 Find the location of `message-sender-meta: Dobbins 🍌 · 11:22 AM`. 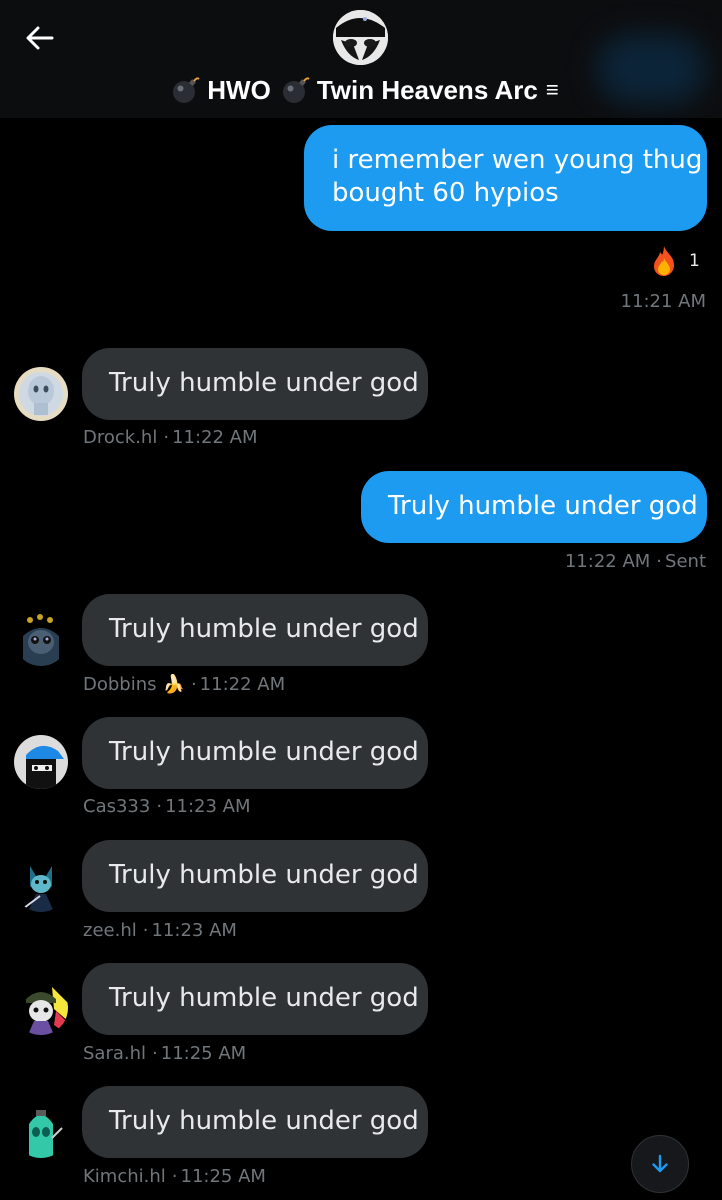

message-sender-meta: Dobbins 🍌 · 11:22 AM is located at coordinates (184, 685).